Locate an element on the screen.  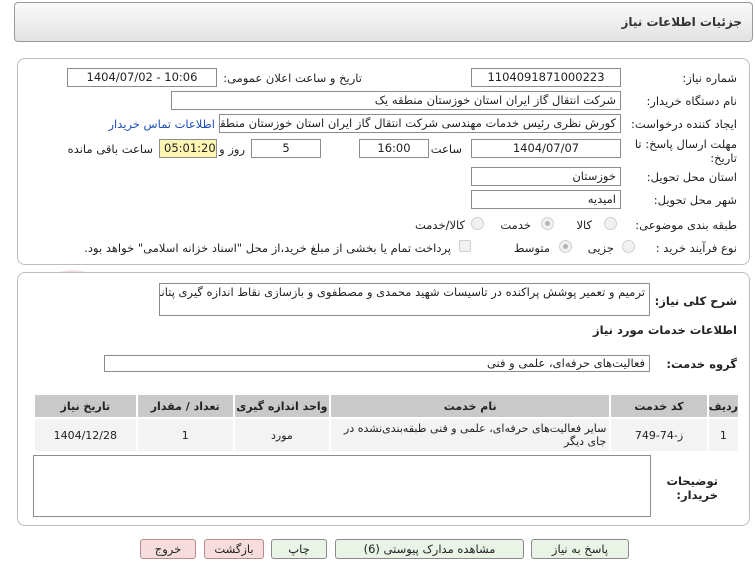
col-unit: واحد اندازه گیری is located at coordinates (281, 406).